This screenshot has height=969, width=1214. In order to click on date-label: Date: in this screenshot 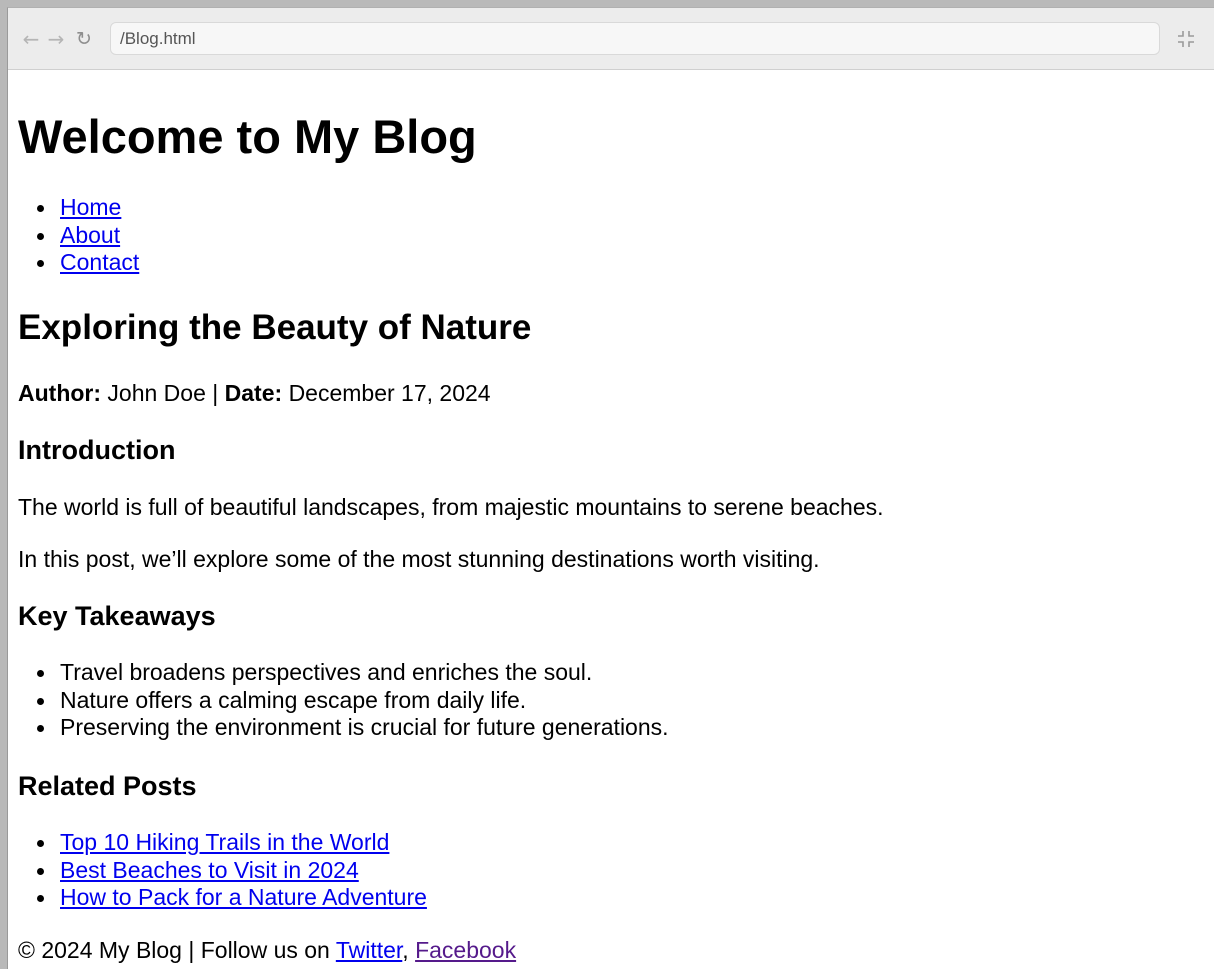, I will do `click(253, 393)`.